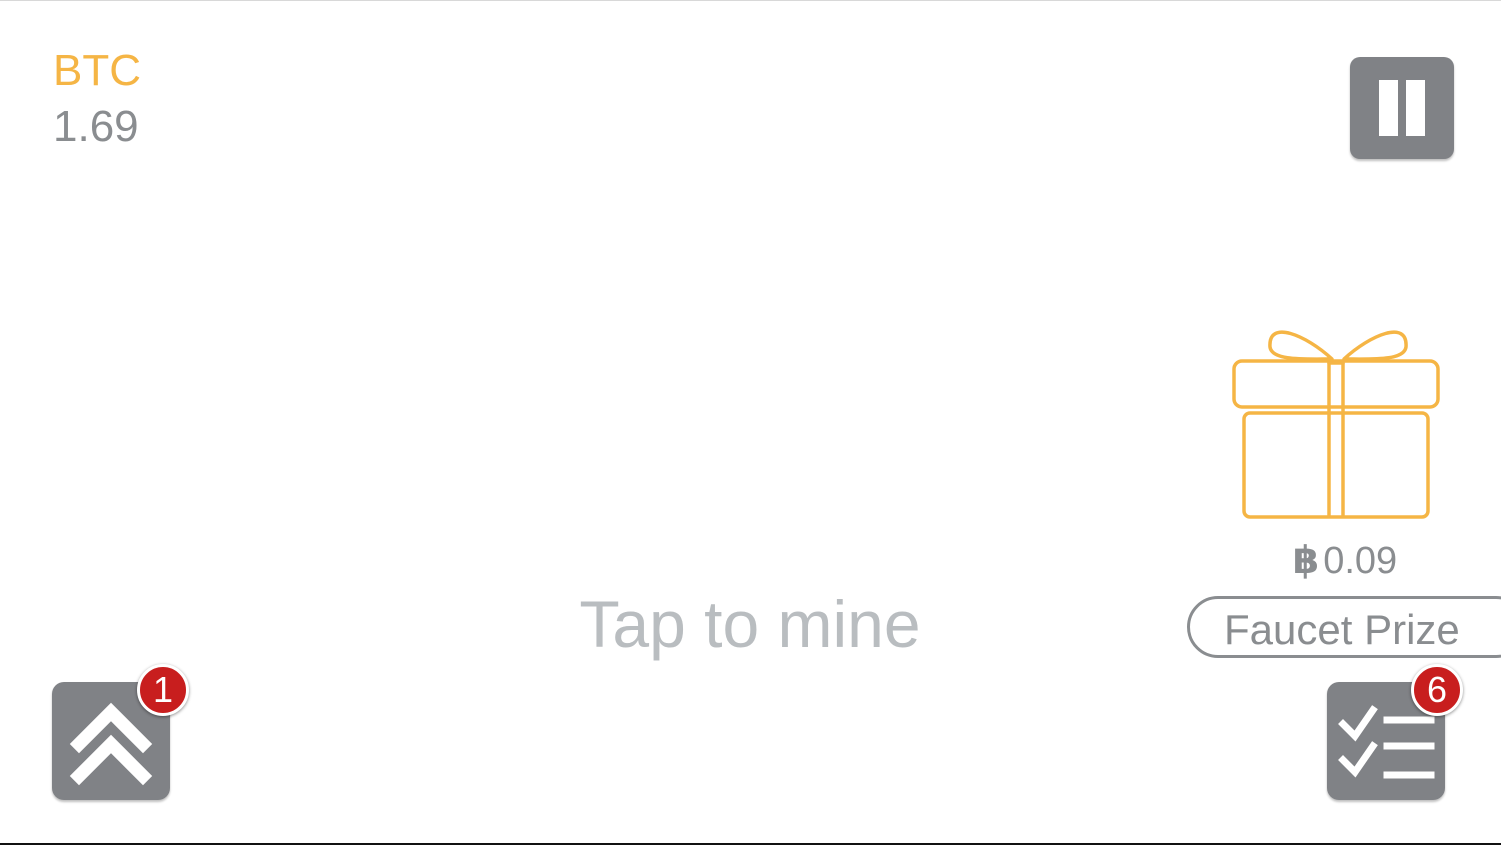 This screenshot has height=845, width=1501. I want to click on pause-icon-bar, so click(1415, 108).